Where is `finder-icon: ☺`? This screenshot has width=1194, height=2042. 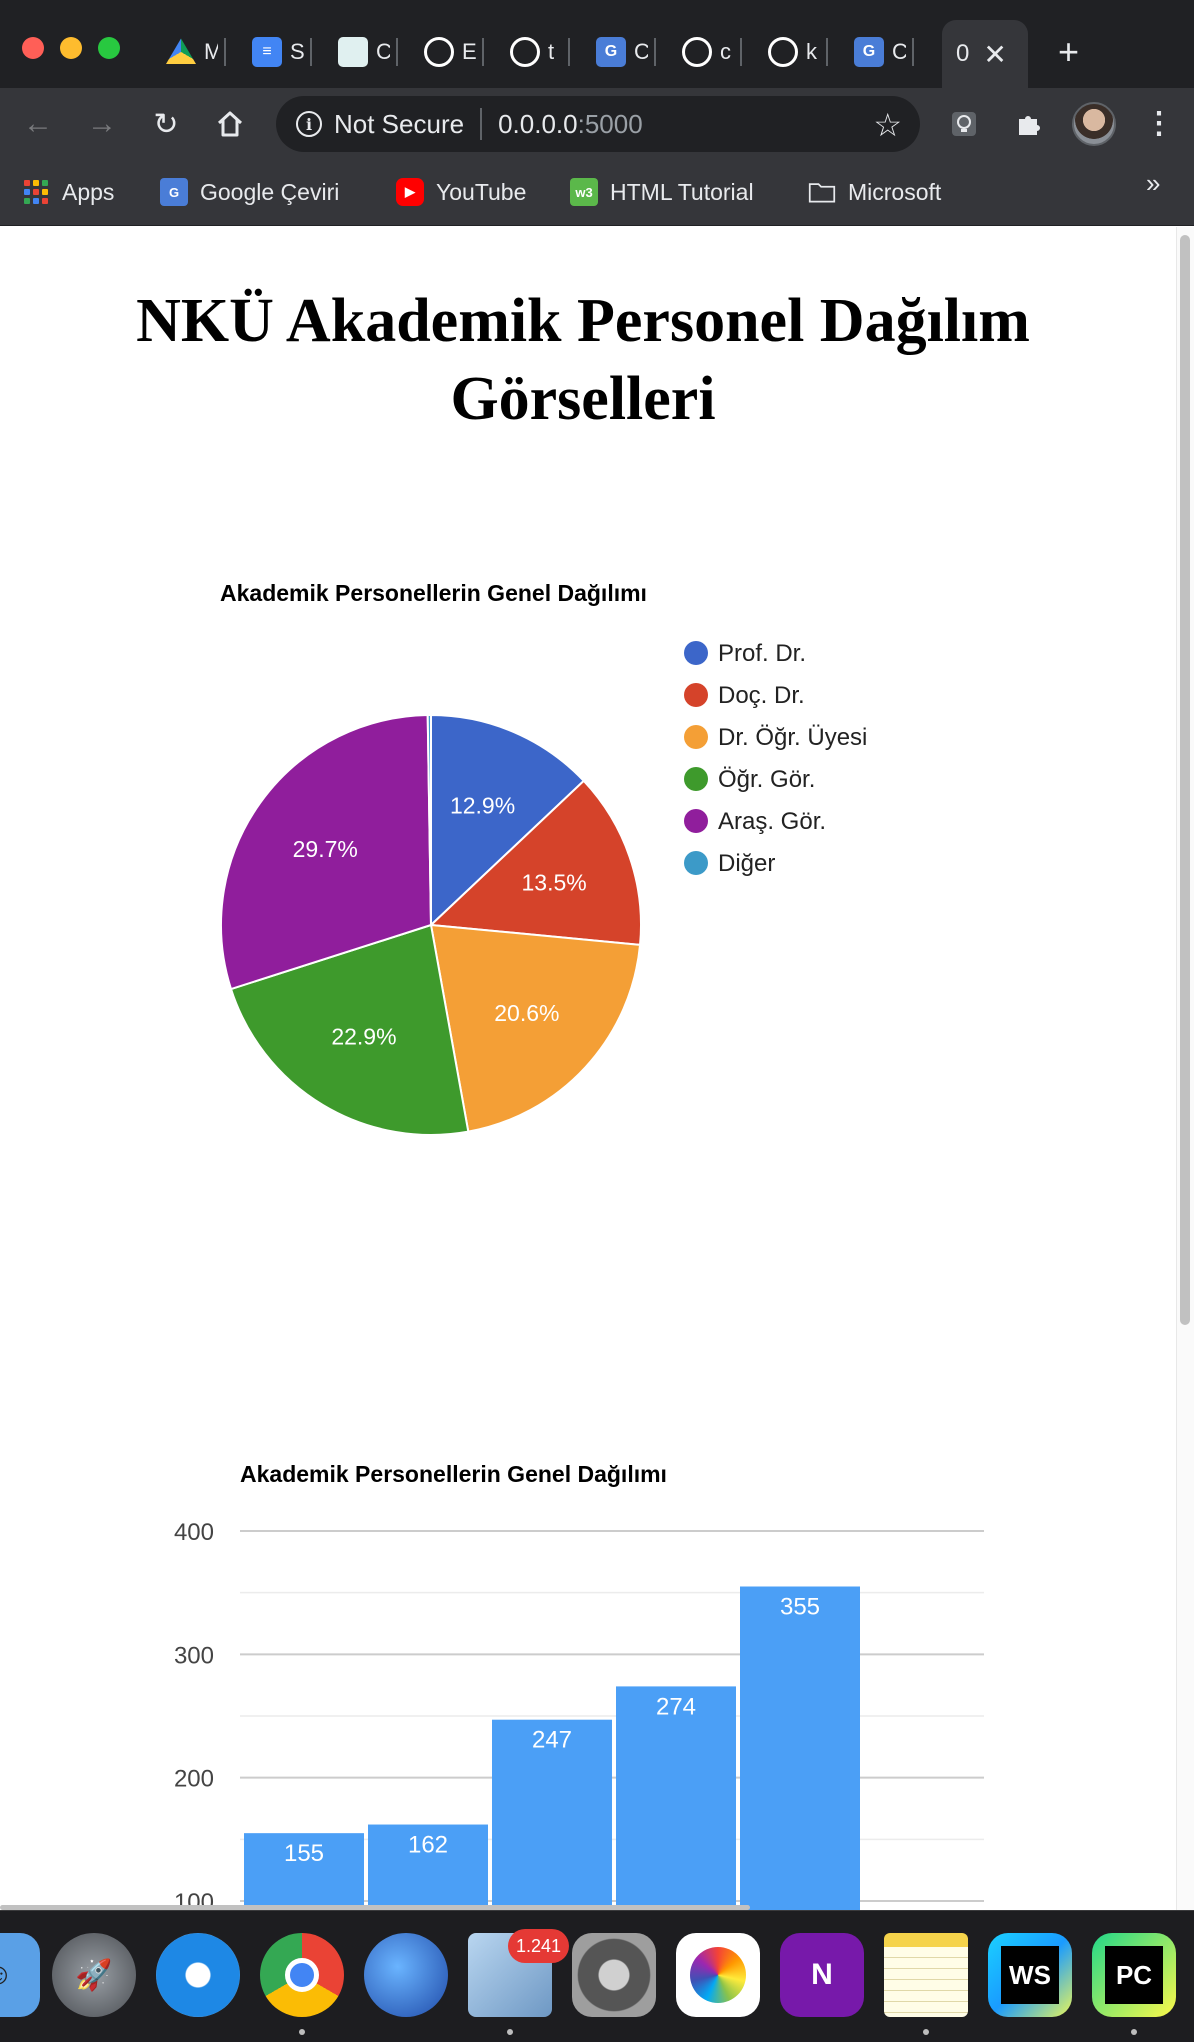 finder-icon: ☺ is located at coordinates (20, 1975).